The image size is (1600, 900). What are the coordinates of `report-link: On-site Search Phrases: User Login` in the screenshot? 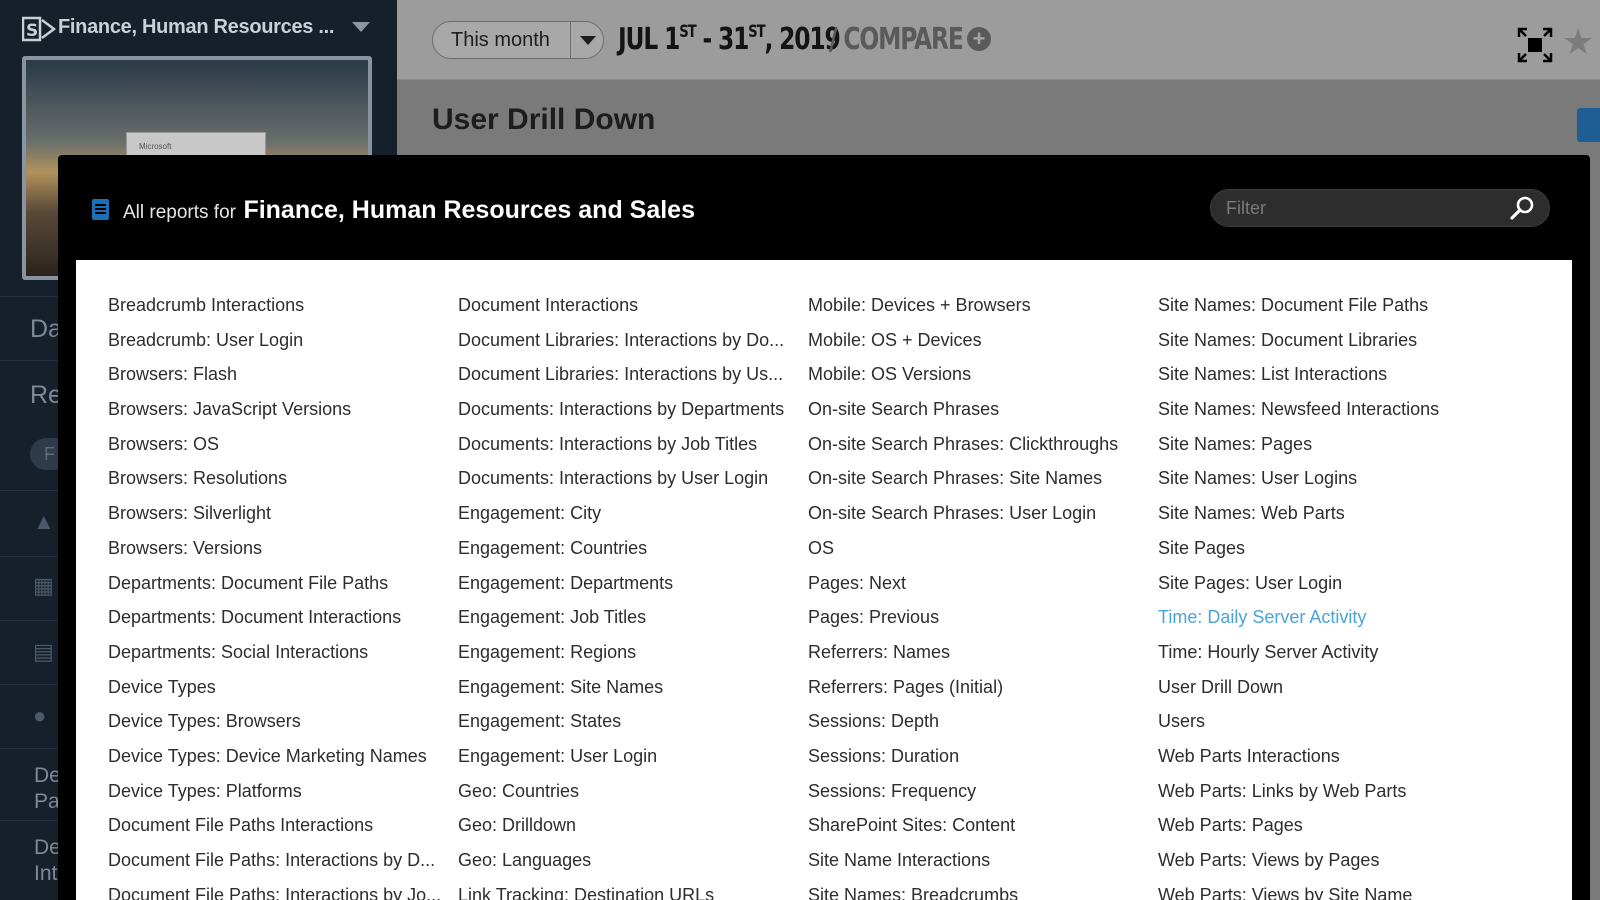 It's located at (980, 515).